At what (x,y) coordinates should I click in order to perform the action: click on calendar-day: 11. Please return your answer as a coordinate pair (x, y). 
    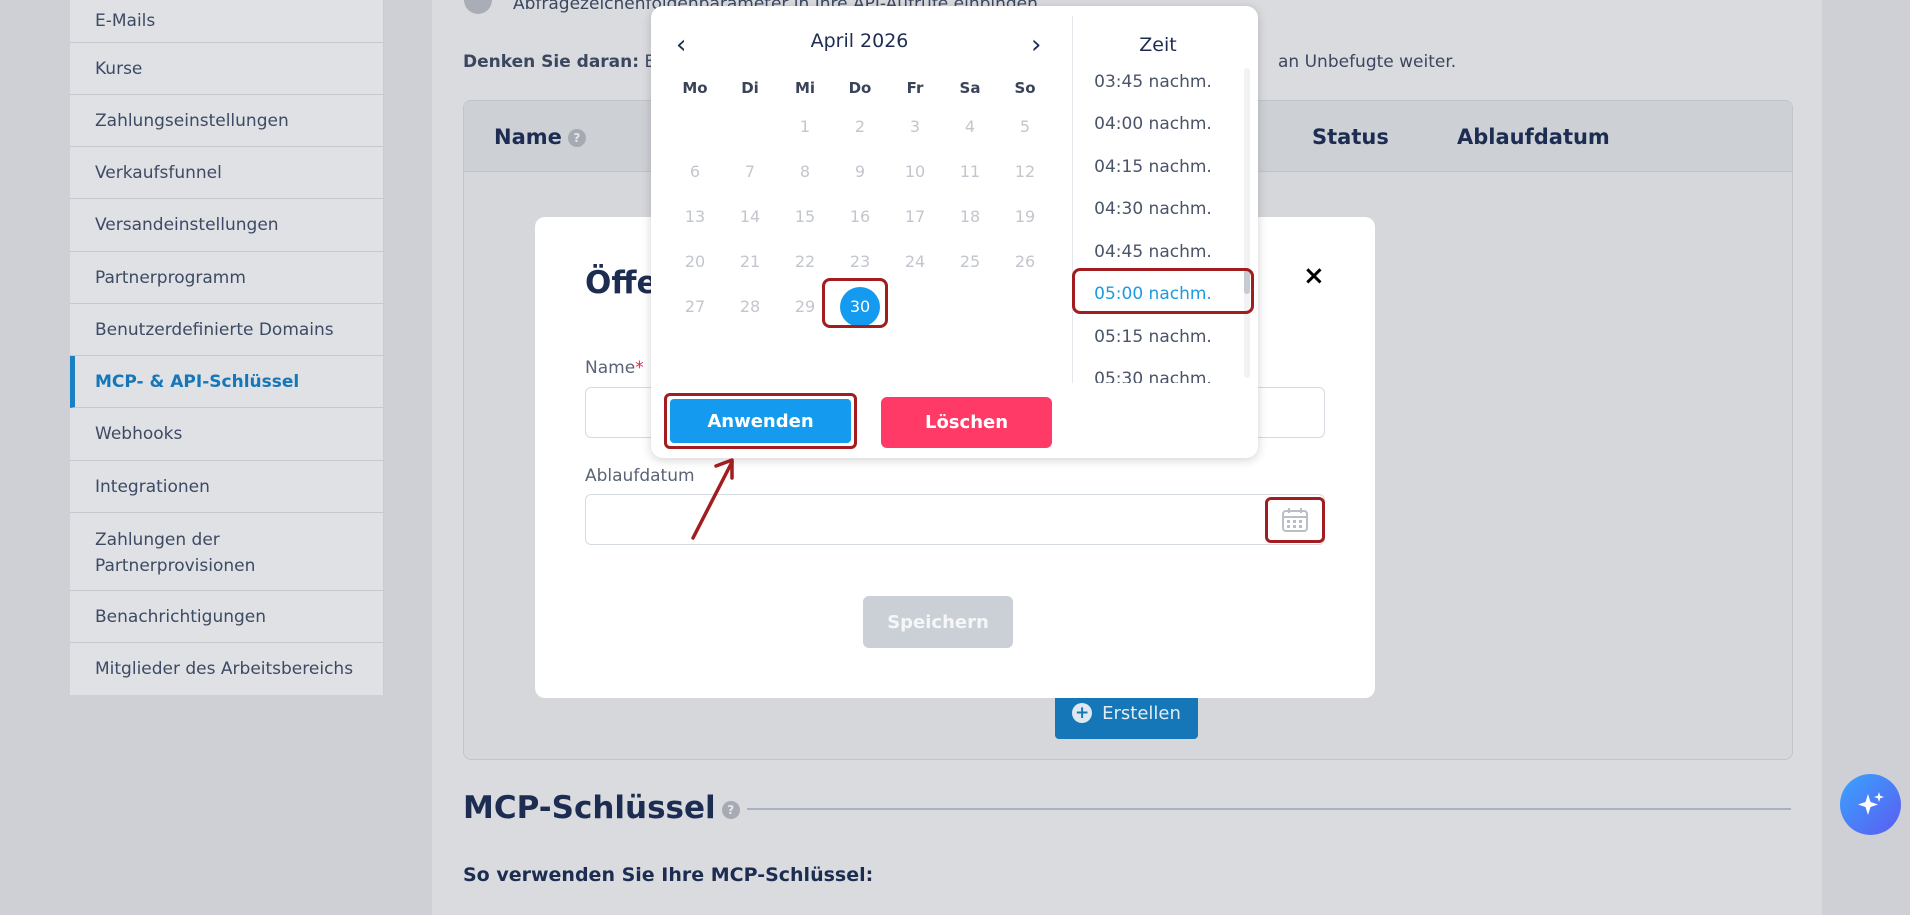
    Looking at the image, I should click on (970, 172).